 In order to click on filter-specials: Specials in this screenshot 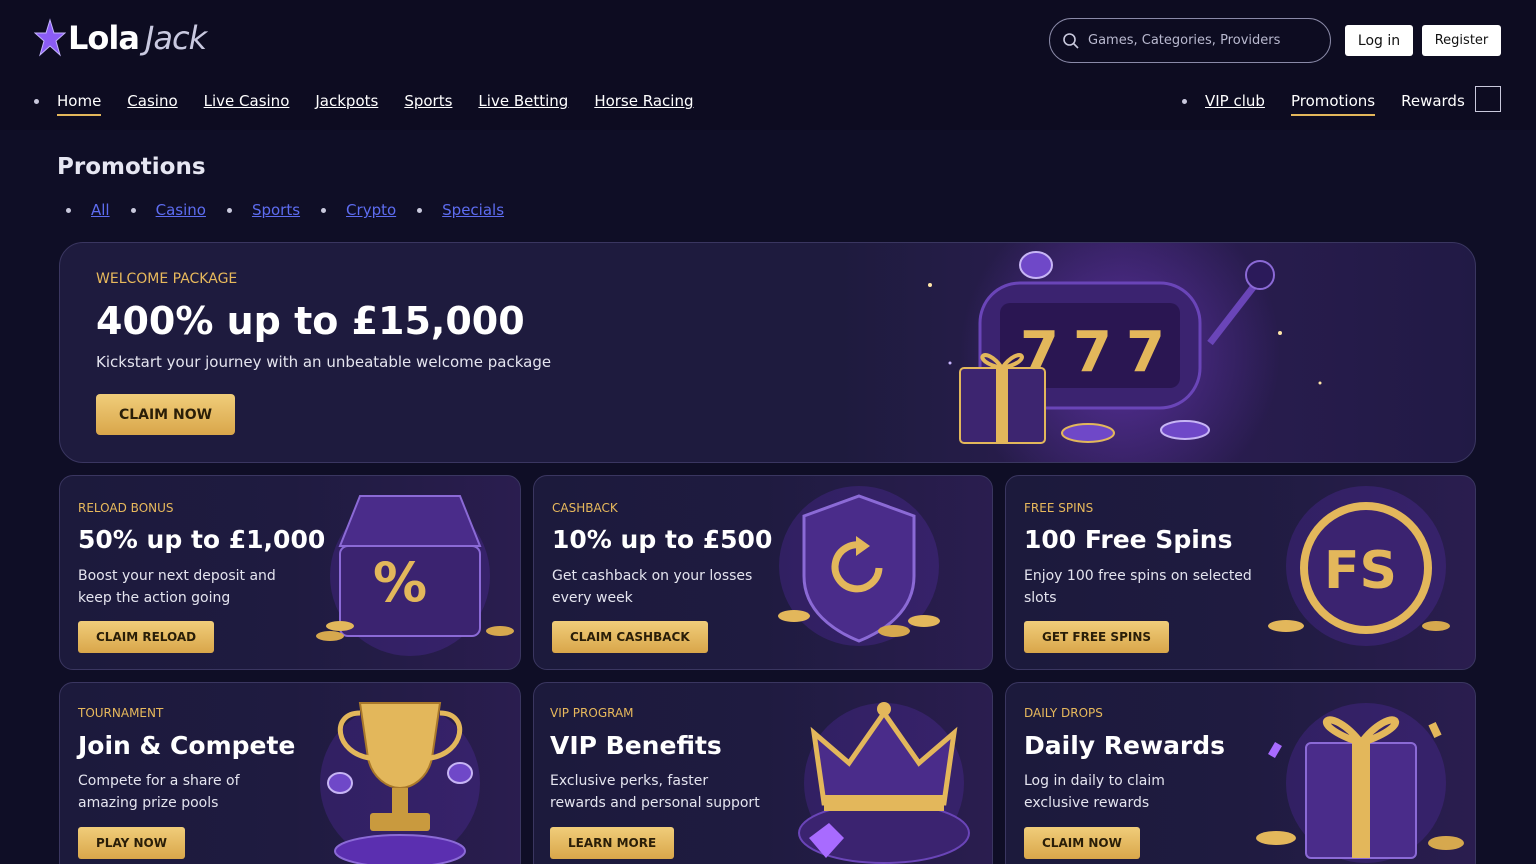, I will do `click(473, 210)`.